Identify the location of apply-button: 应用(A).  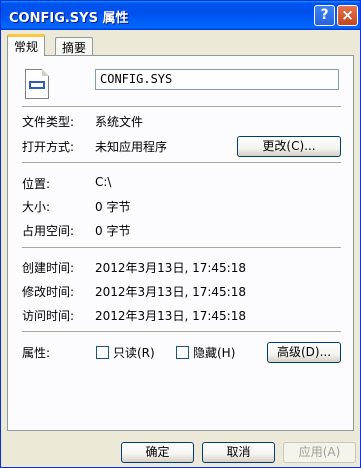
(319, 452).